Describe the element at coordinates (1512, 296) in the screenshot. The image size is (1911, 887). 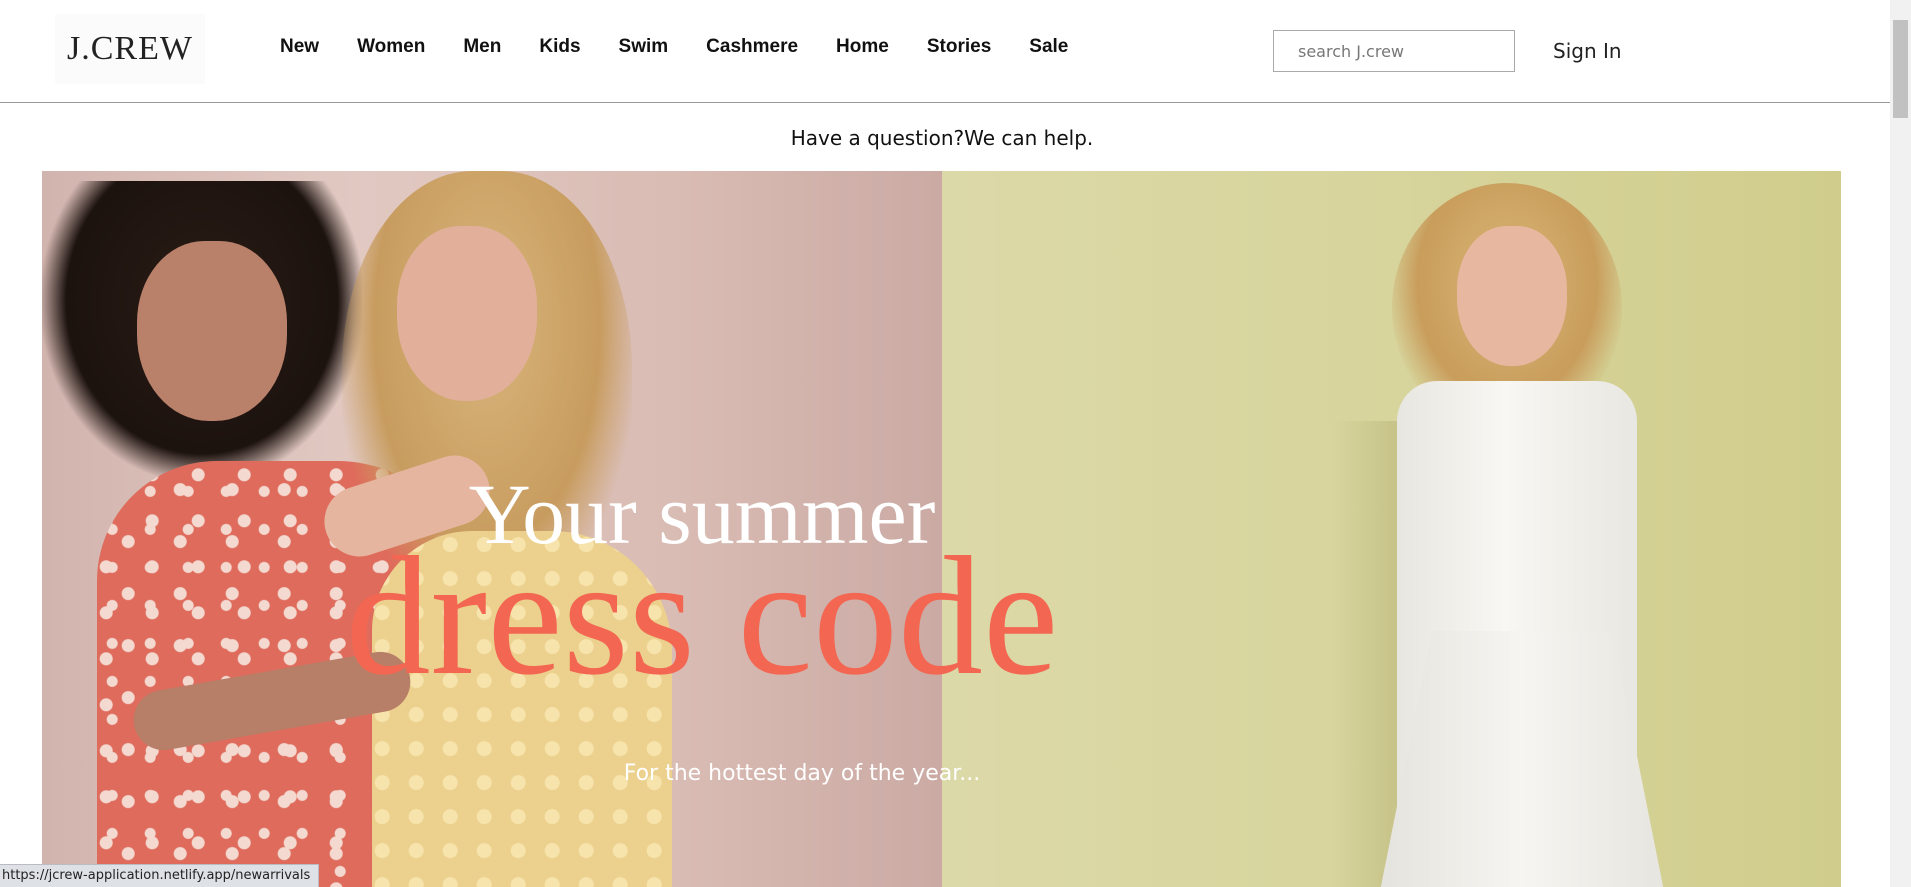
I see `model-3-face` at that location.